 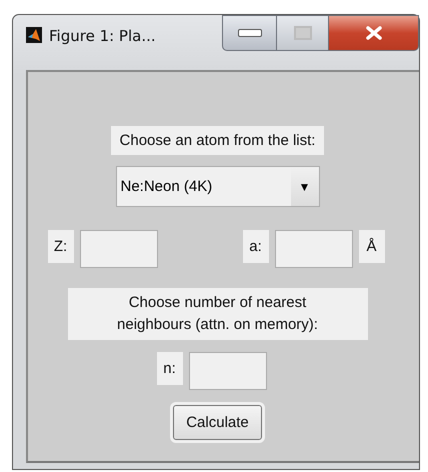 What do you see at coordinates (371, 246) in the screenshot?
I see `unit-label: Å` at bounding box center [371, 246].